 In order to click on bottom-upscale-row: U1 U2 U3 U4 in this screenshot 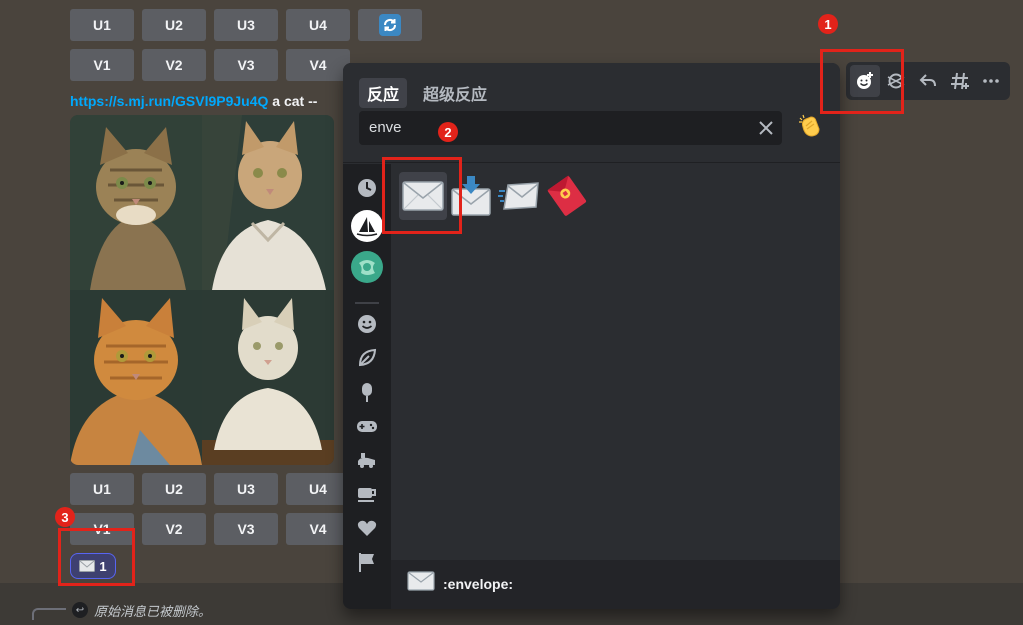, I will do `click(210, 489)`.